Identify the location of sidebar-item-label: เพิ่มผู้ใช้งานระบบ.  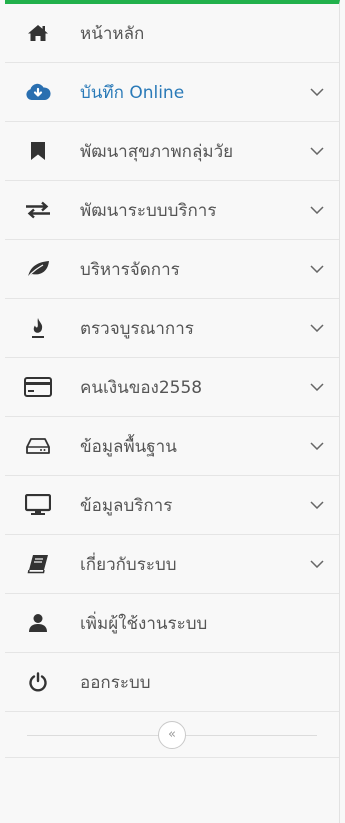
(144, 623).